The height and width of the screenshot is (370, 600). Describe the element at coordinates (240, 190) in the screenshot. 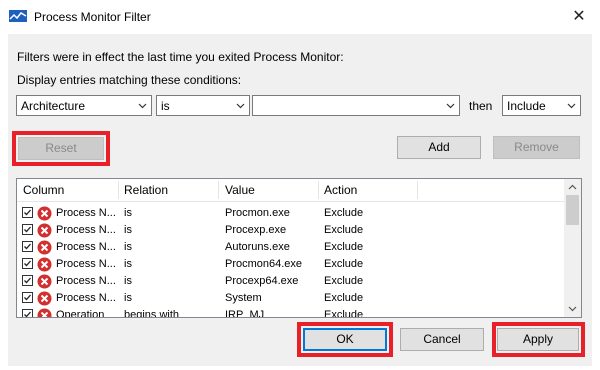

I see `header-value: Value` at that location.